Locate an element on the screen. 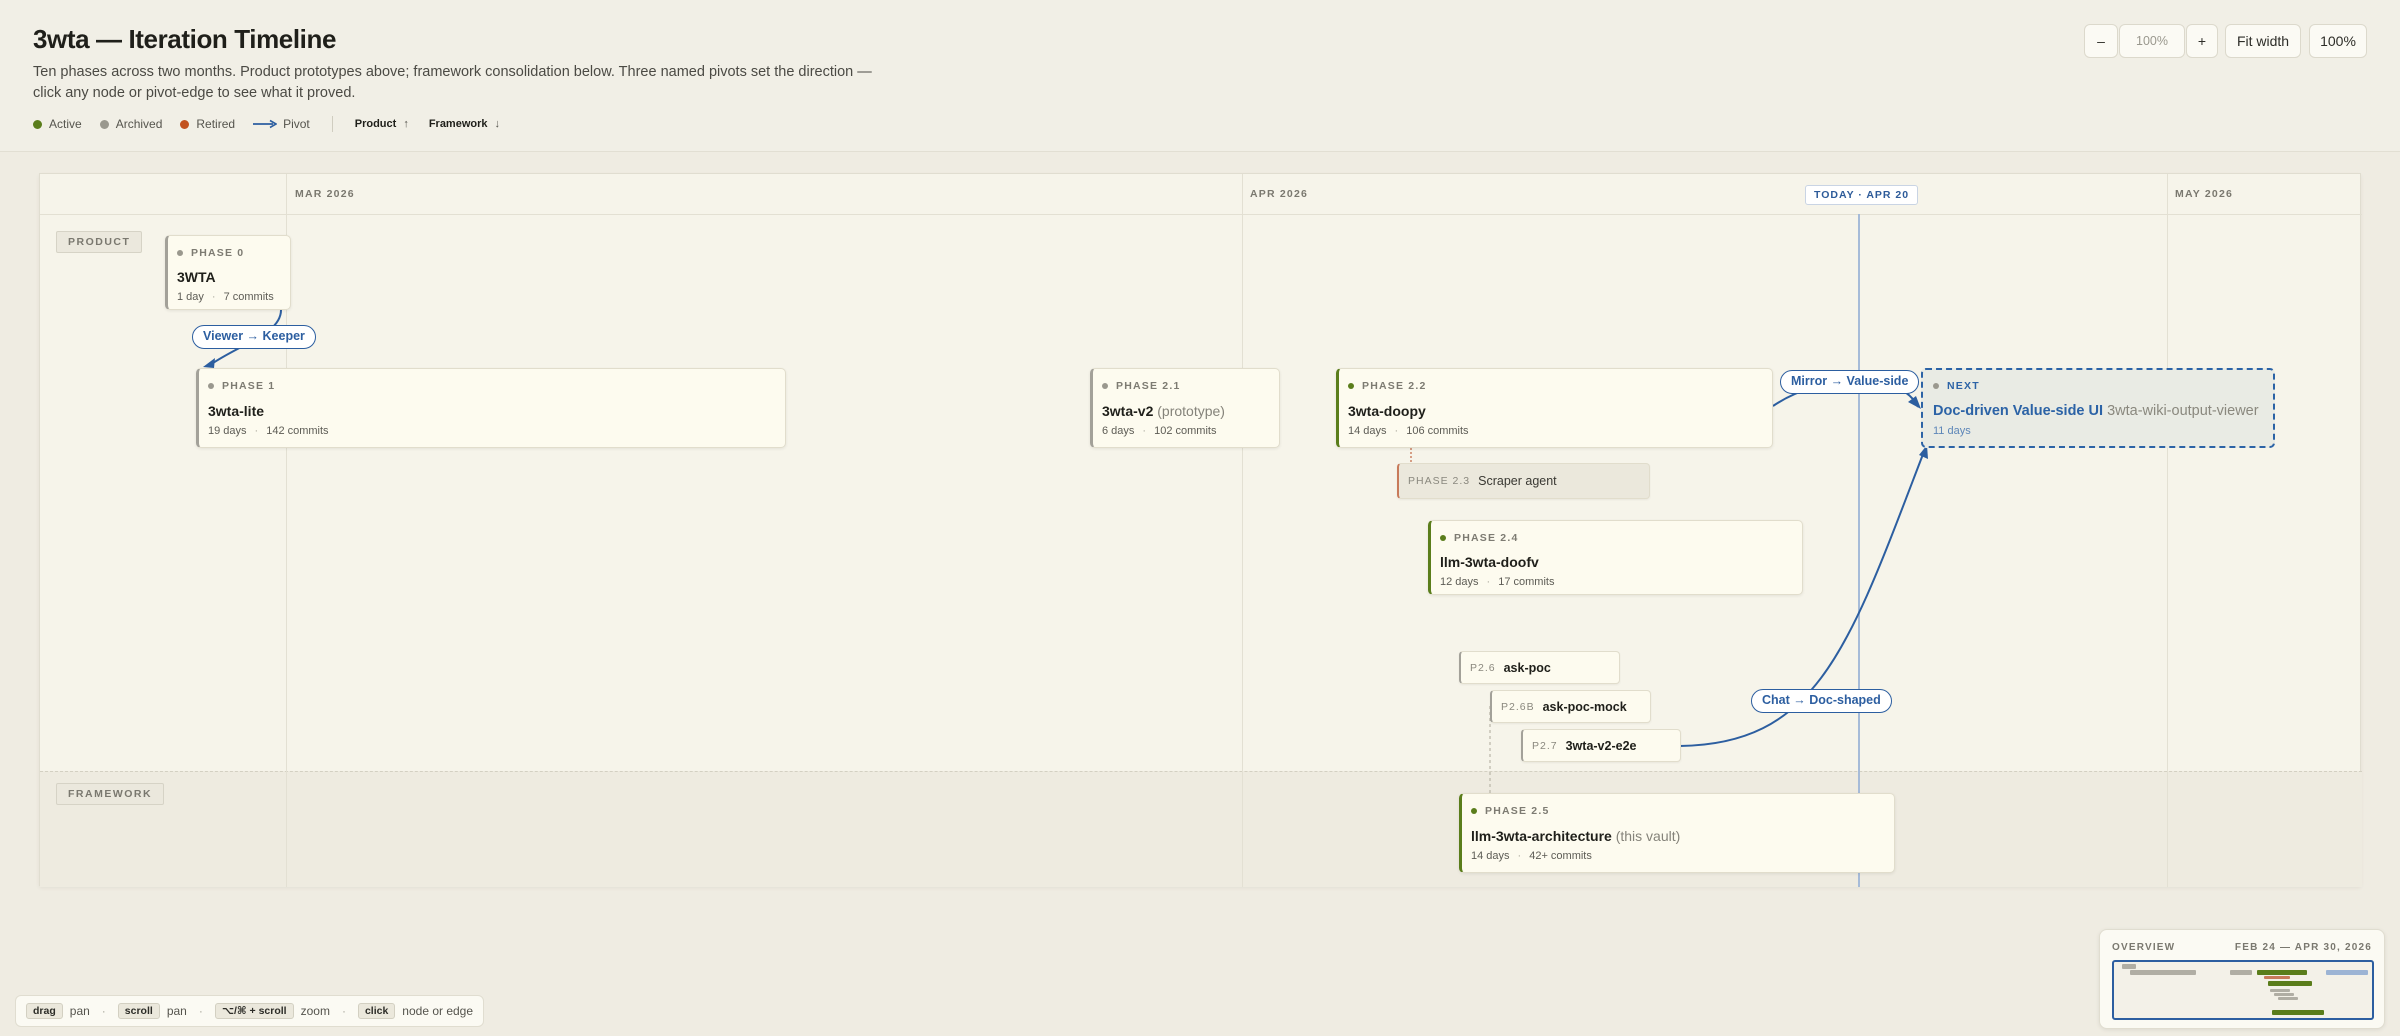 The height and width of the screenshot is (1036, 2400). node-title: 3wta-doopy is located at coordinates (1387, 411).